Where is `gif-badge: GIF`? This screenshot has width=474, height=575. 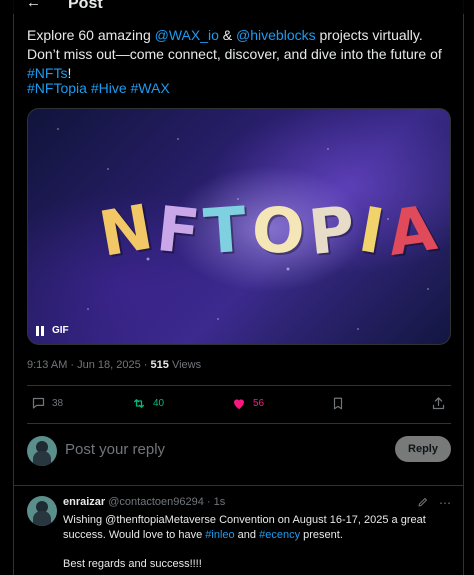 gif-badge: GIF is located at coordinates (52, 330).